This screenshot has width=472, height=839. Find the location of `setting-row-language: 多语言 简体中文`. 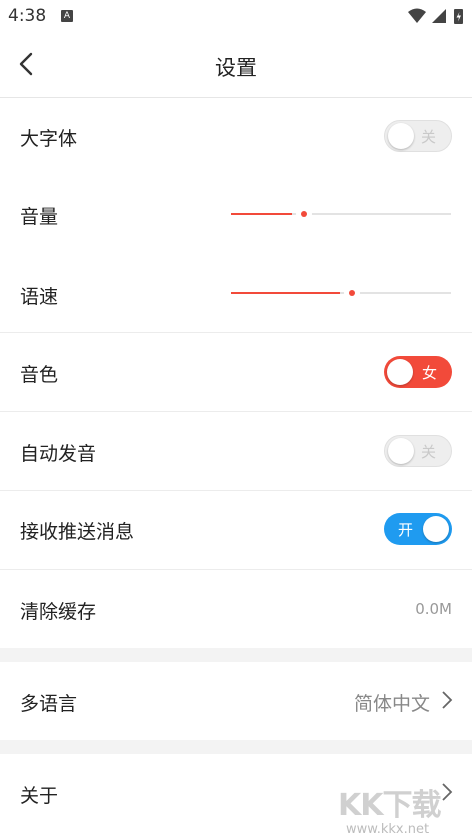

setting-row-language: 多语言 简体中文 is located at coordinates (236, 701).